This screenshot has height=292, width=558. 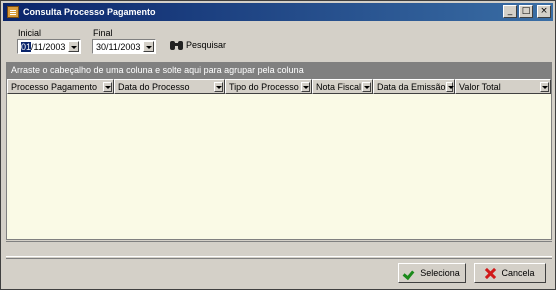 I want to click on cancel-button: Cancela, so click(x=510, y=273).